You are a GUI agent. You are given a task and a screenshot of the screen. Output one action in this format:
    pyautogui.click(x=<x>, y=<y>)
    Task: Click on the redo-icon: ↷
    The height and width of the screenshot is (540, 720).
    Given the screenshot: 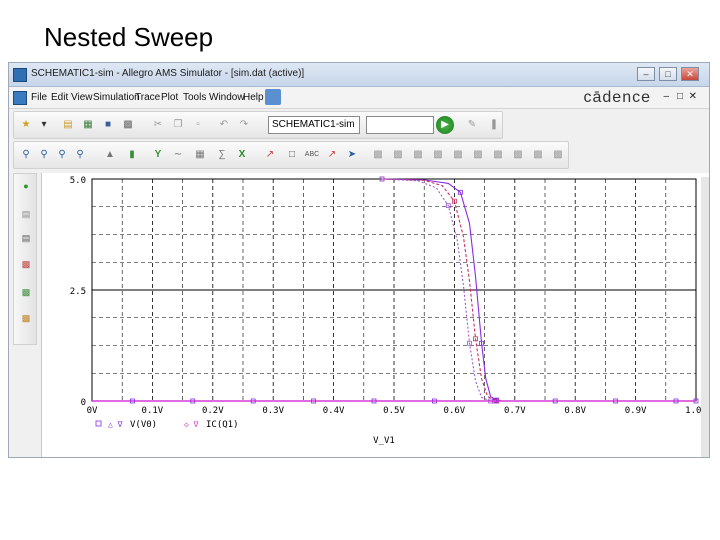 What is the action you would take?
    pyautogui.click(x=244, y=125)
    